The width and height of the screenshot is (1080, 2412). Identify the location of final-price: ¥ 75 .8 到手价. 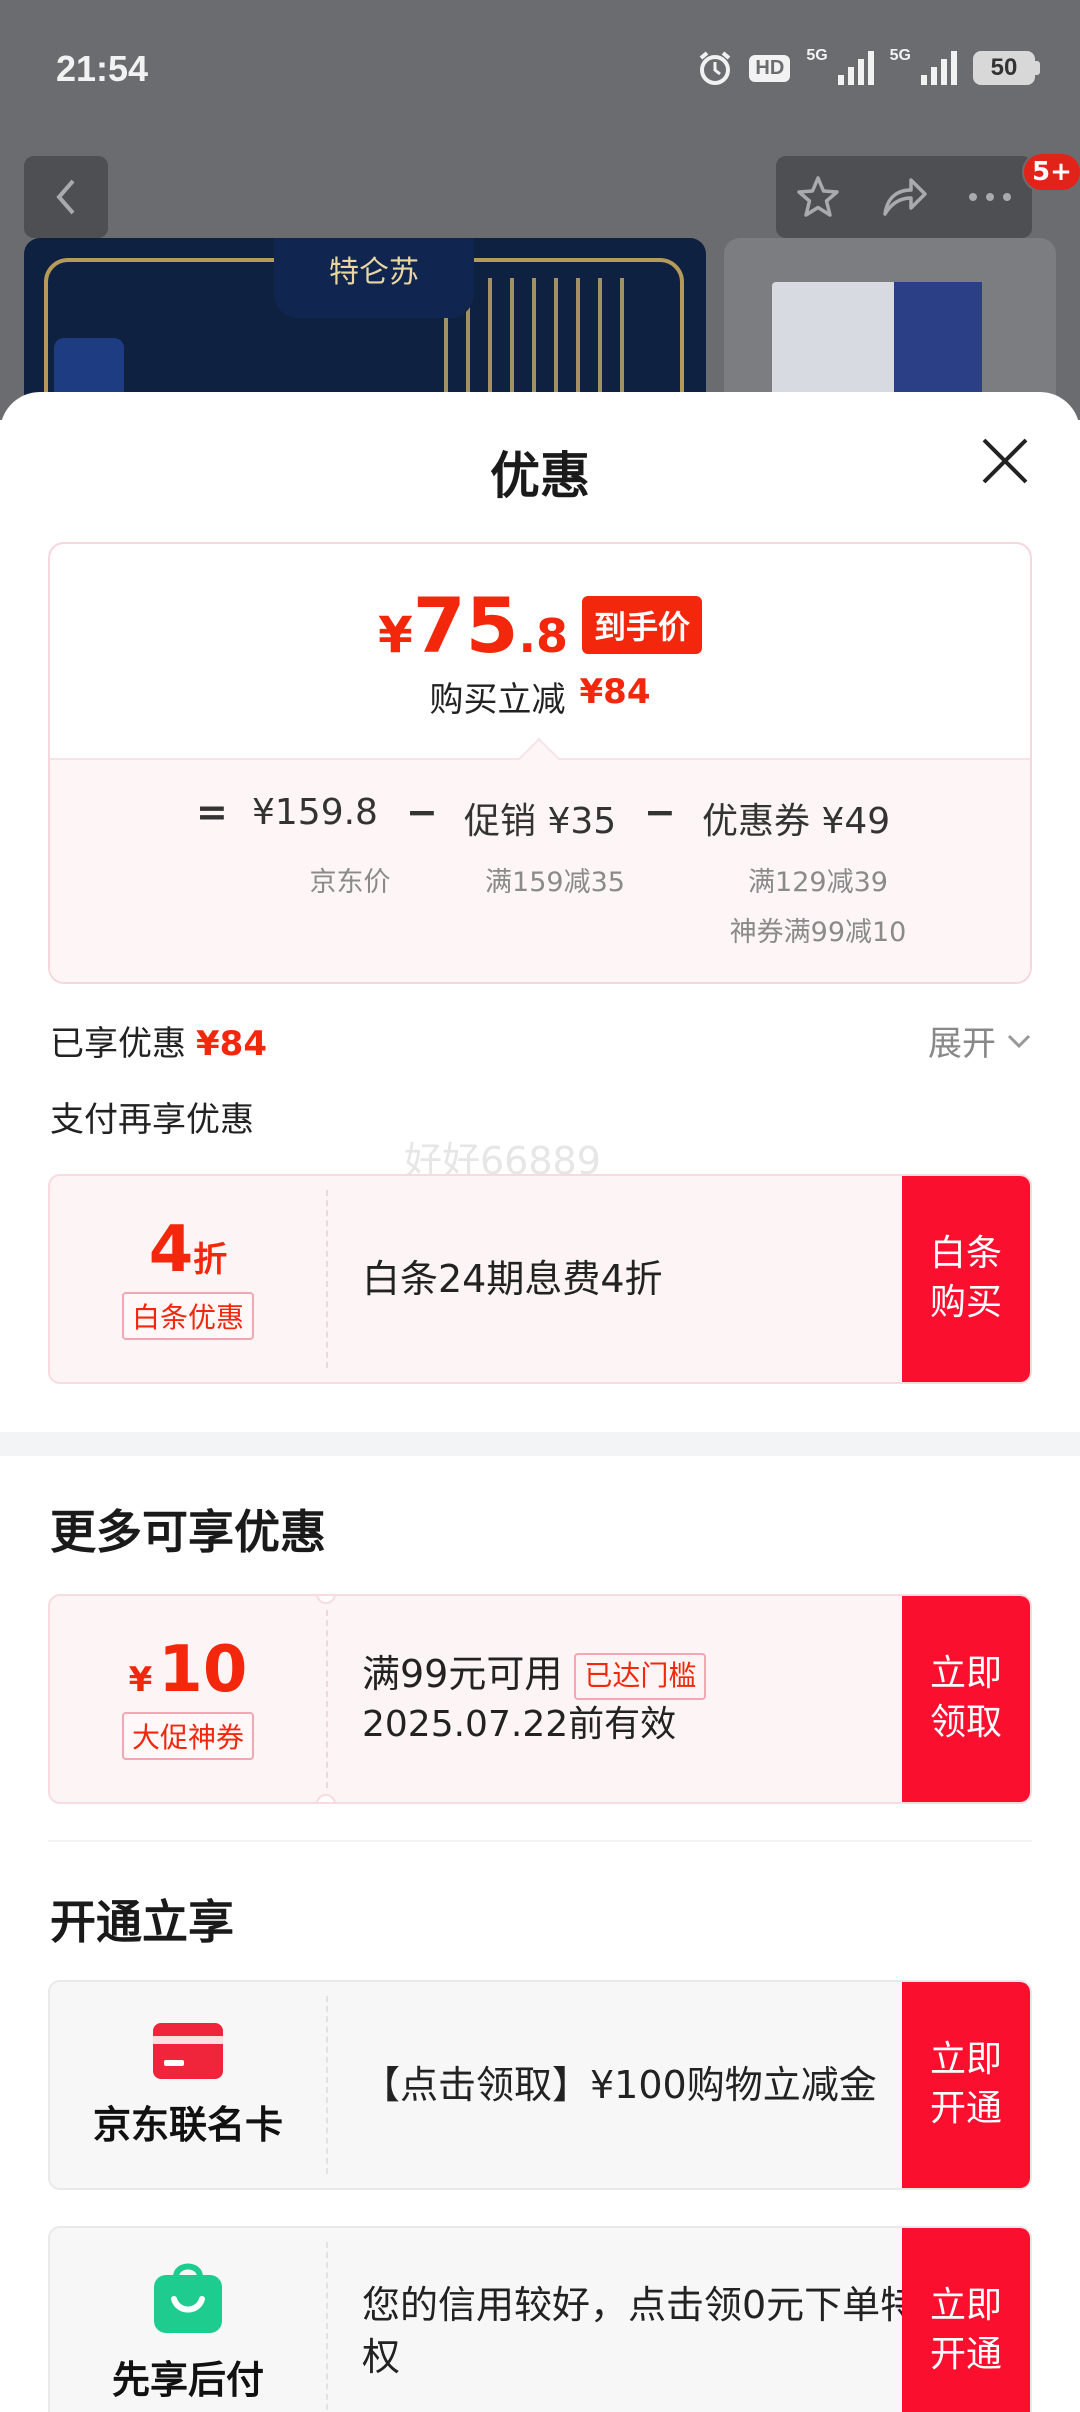
(540, 628).